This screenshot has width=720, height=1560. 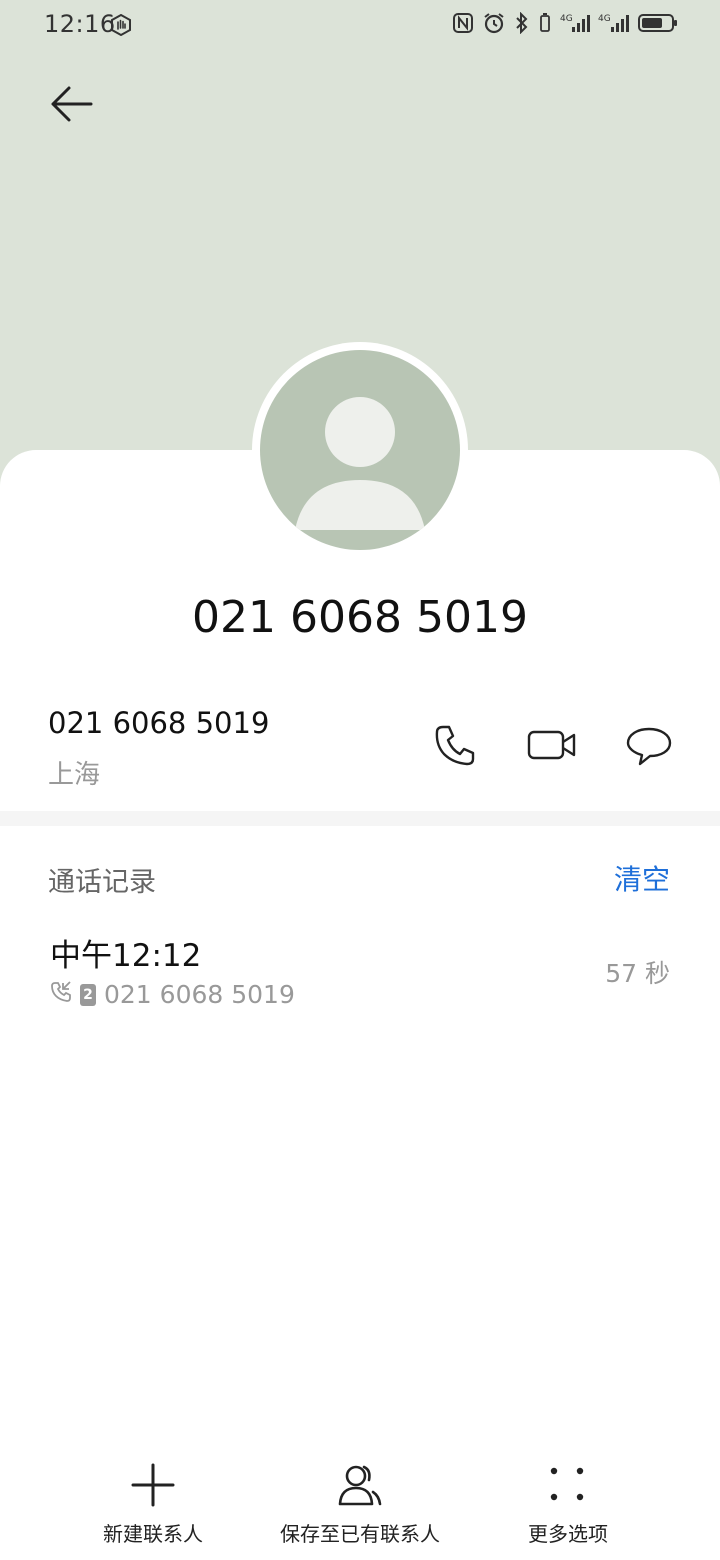 What do you see at coordinates (126, 956) in the screenshot?
I see `call-time: 中午12:12` at bounding box center [126, 956].